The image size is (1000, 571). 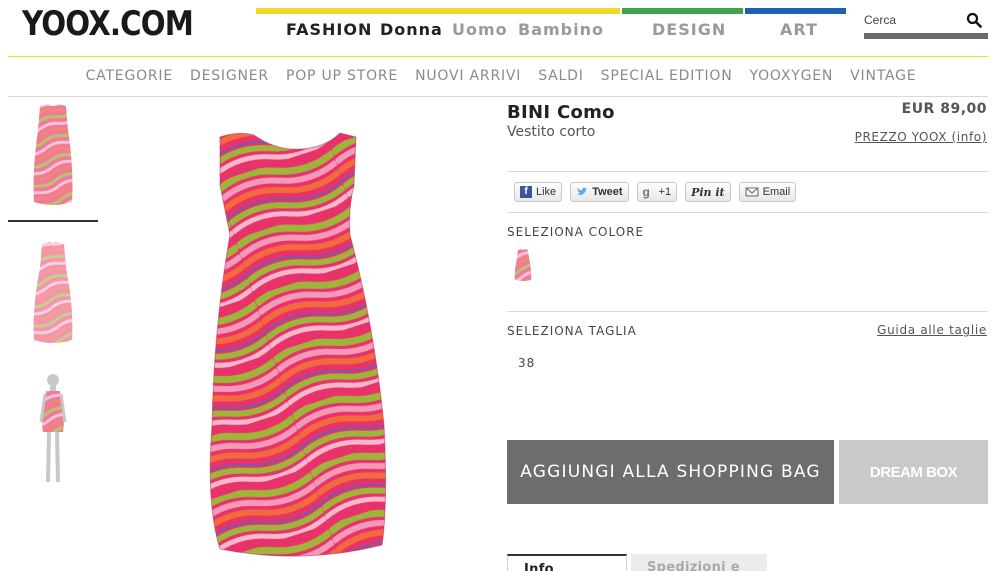 I want to click on product-category: Vestito corto, so click(x=551, y=132).